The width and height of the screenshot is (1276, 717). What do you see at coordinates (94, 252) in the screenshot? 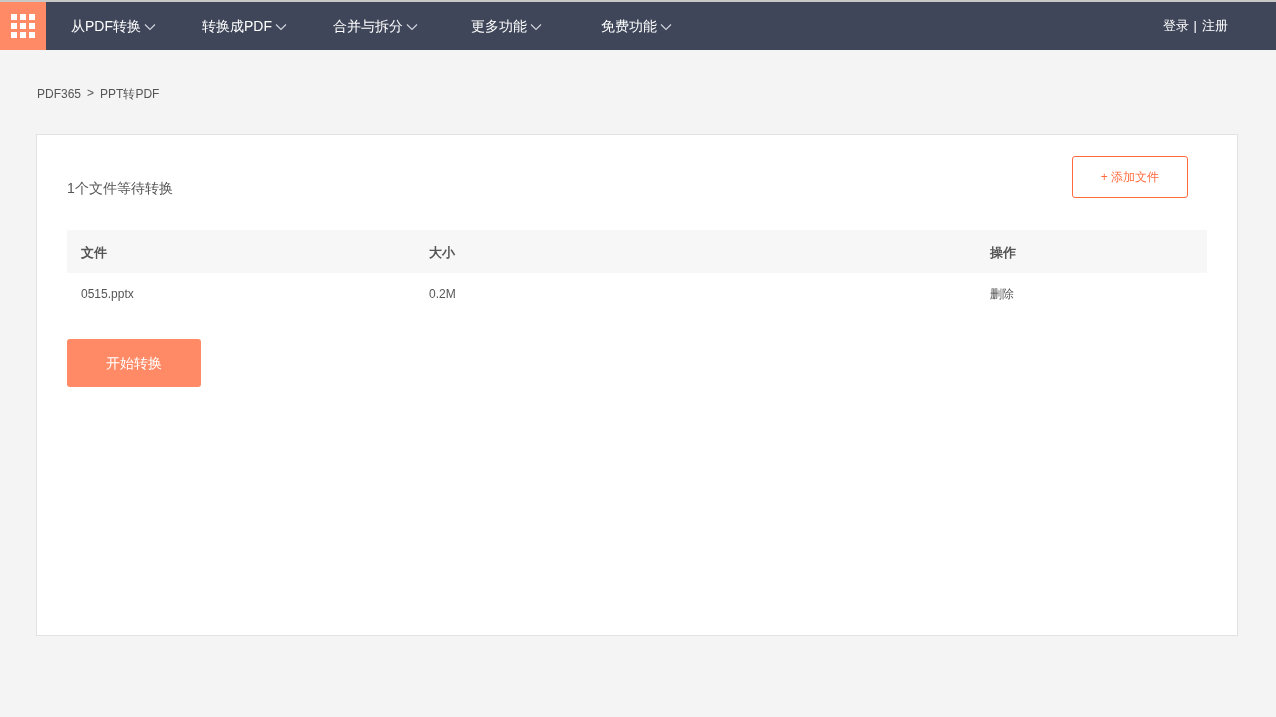
I see `column-header: 文件` at bounding box center [94, 252].